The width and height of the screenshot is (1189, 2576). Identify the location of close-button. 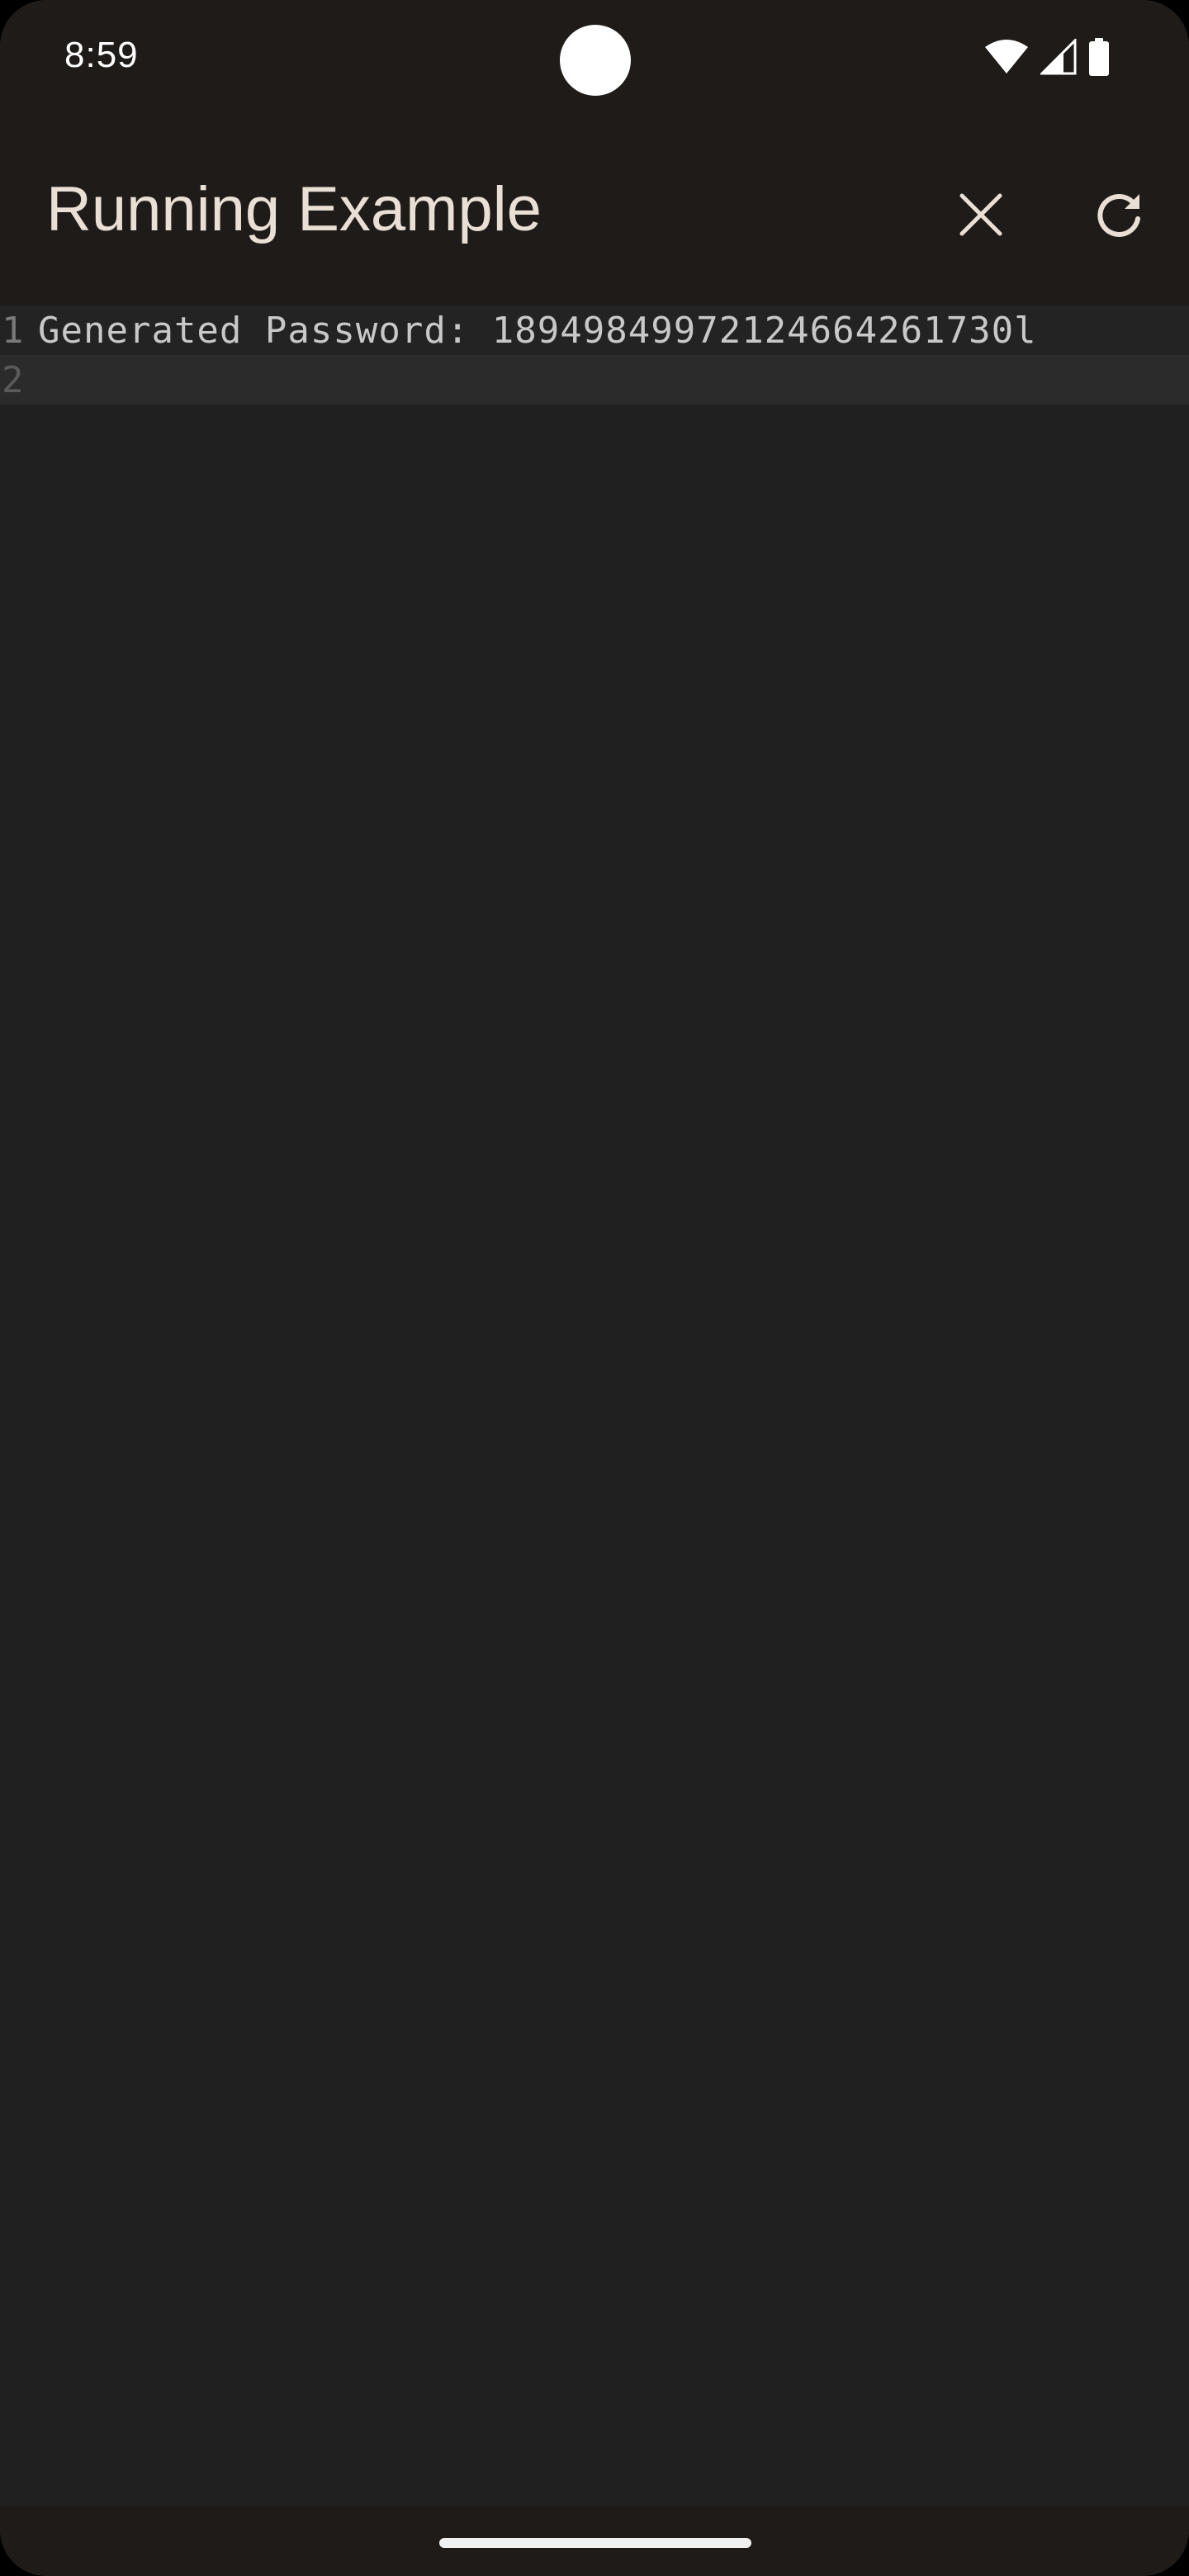
(981, 216).